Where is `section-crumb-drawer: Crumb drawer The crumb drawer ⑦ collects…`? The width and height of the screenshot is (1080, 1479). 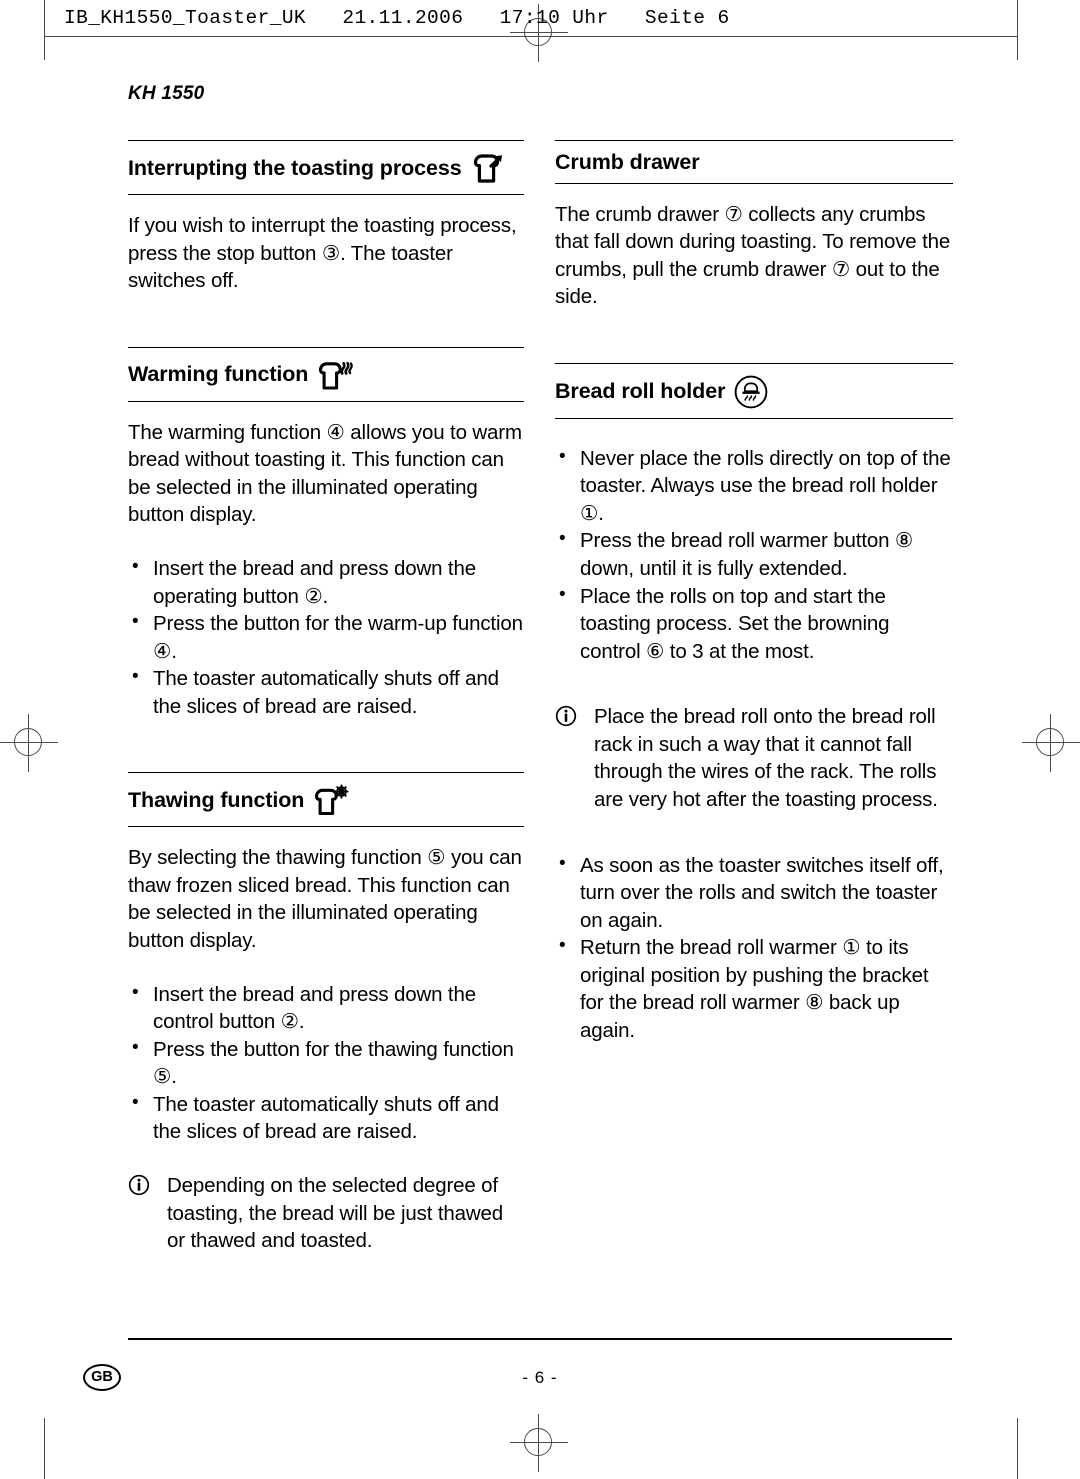
section-crumb-drawer: Crumb drawer The crumb drawer ⑦ collects… is located at coordinates (754, 225).